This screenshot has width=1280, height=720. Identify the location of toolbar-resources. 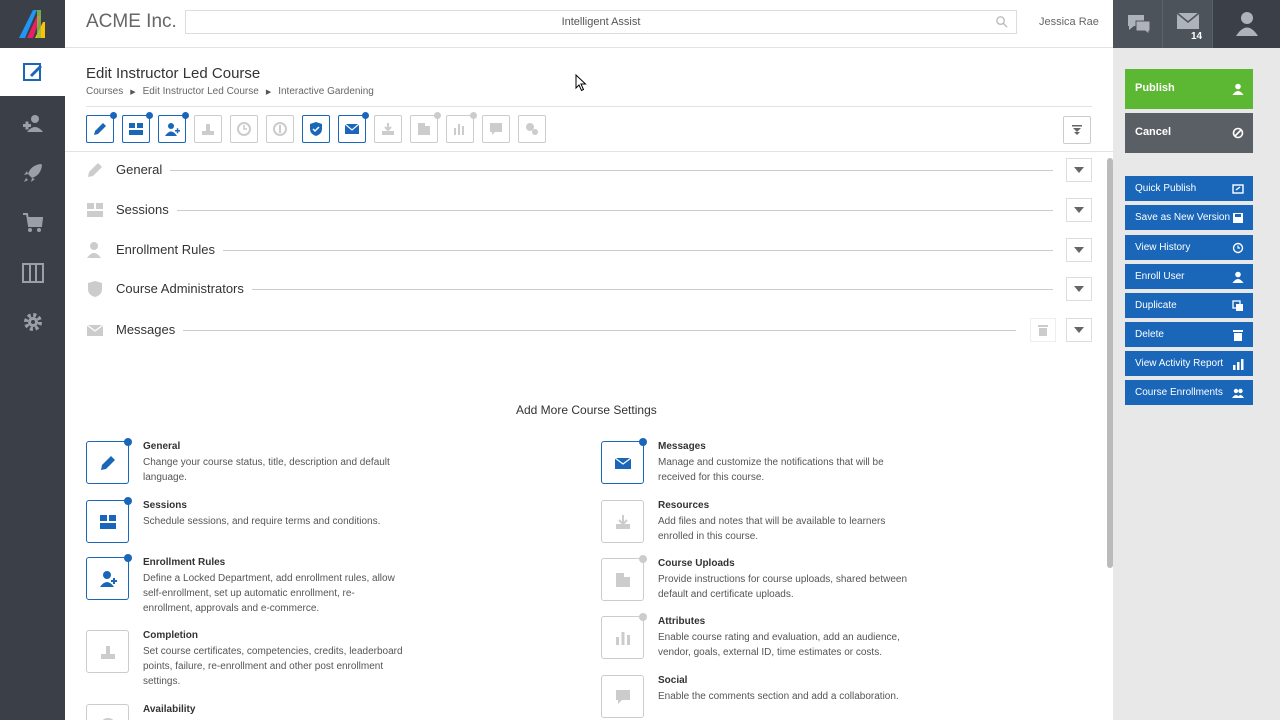
(388, 129).